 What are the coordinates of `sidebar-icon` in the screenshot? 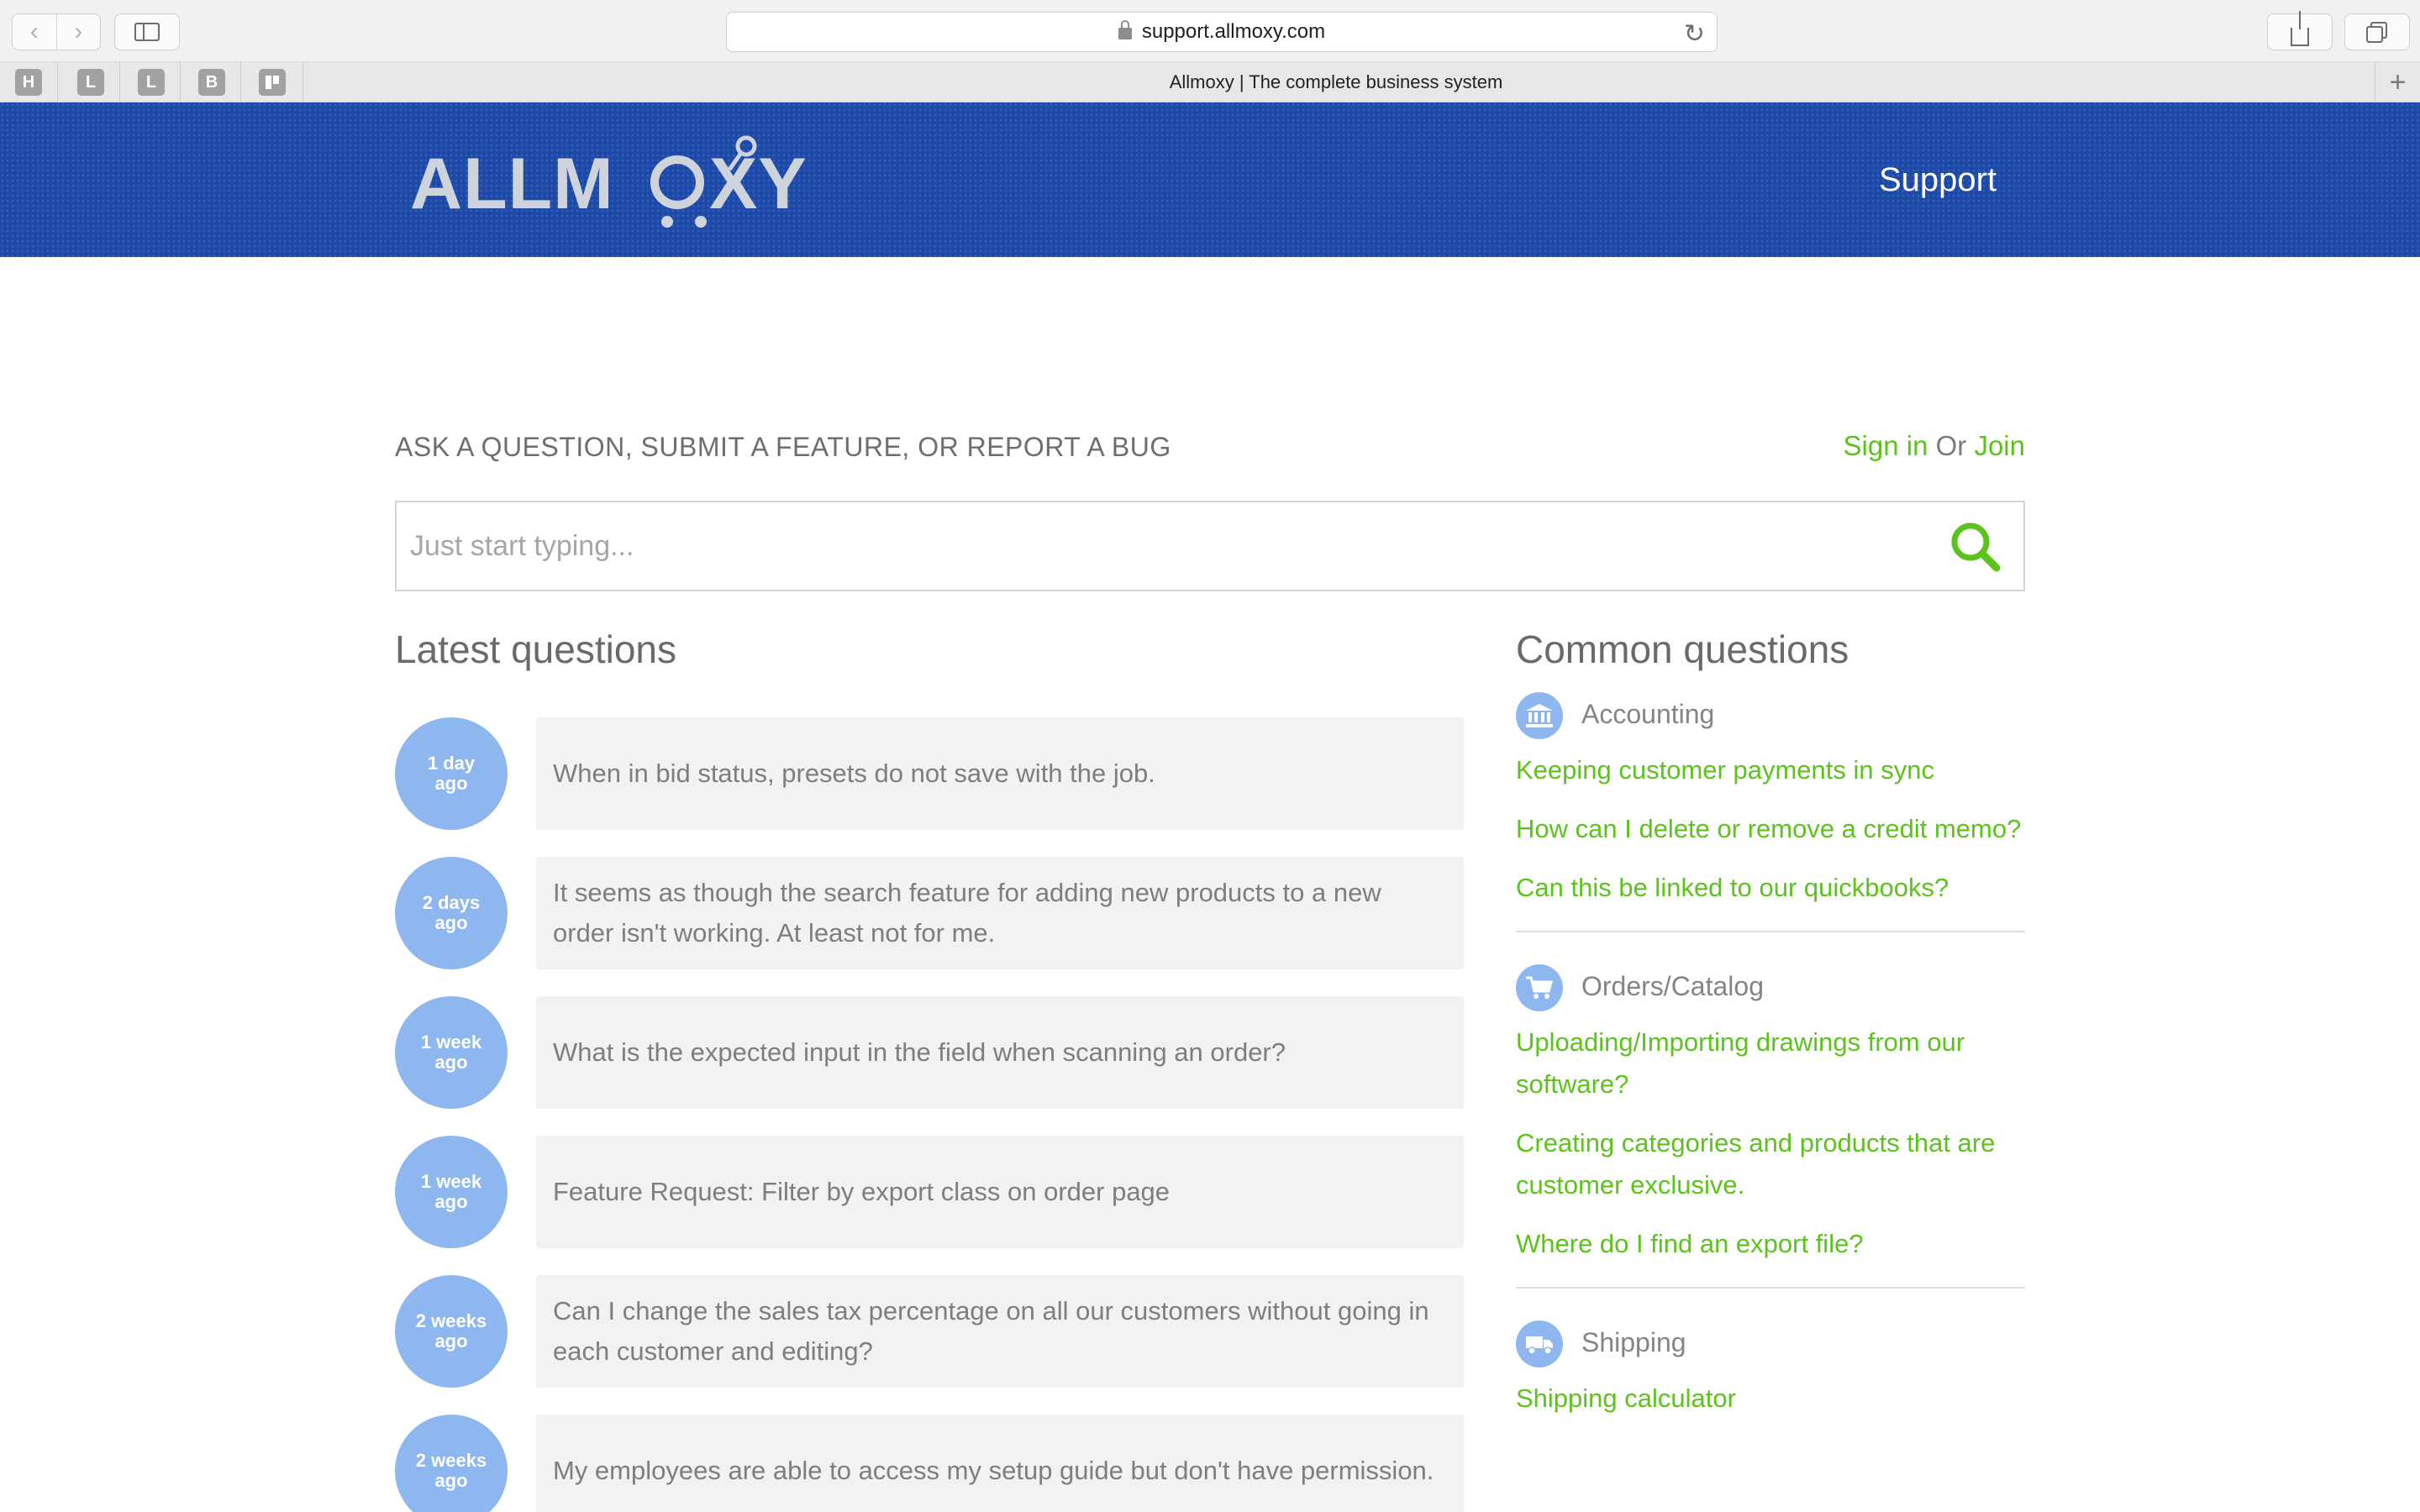 It's located at (147, 32).